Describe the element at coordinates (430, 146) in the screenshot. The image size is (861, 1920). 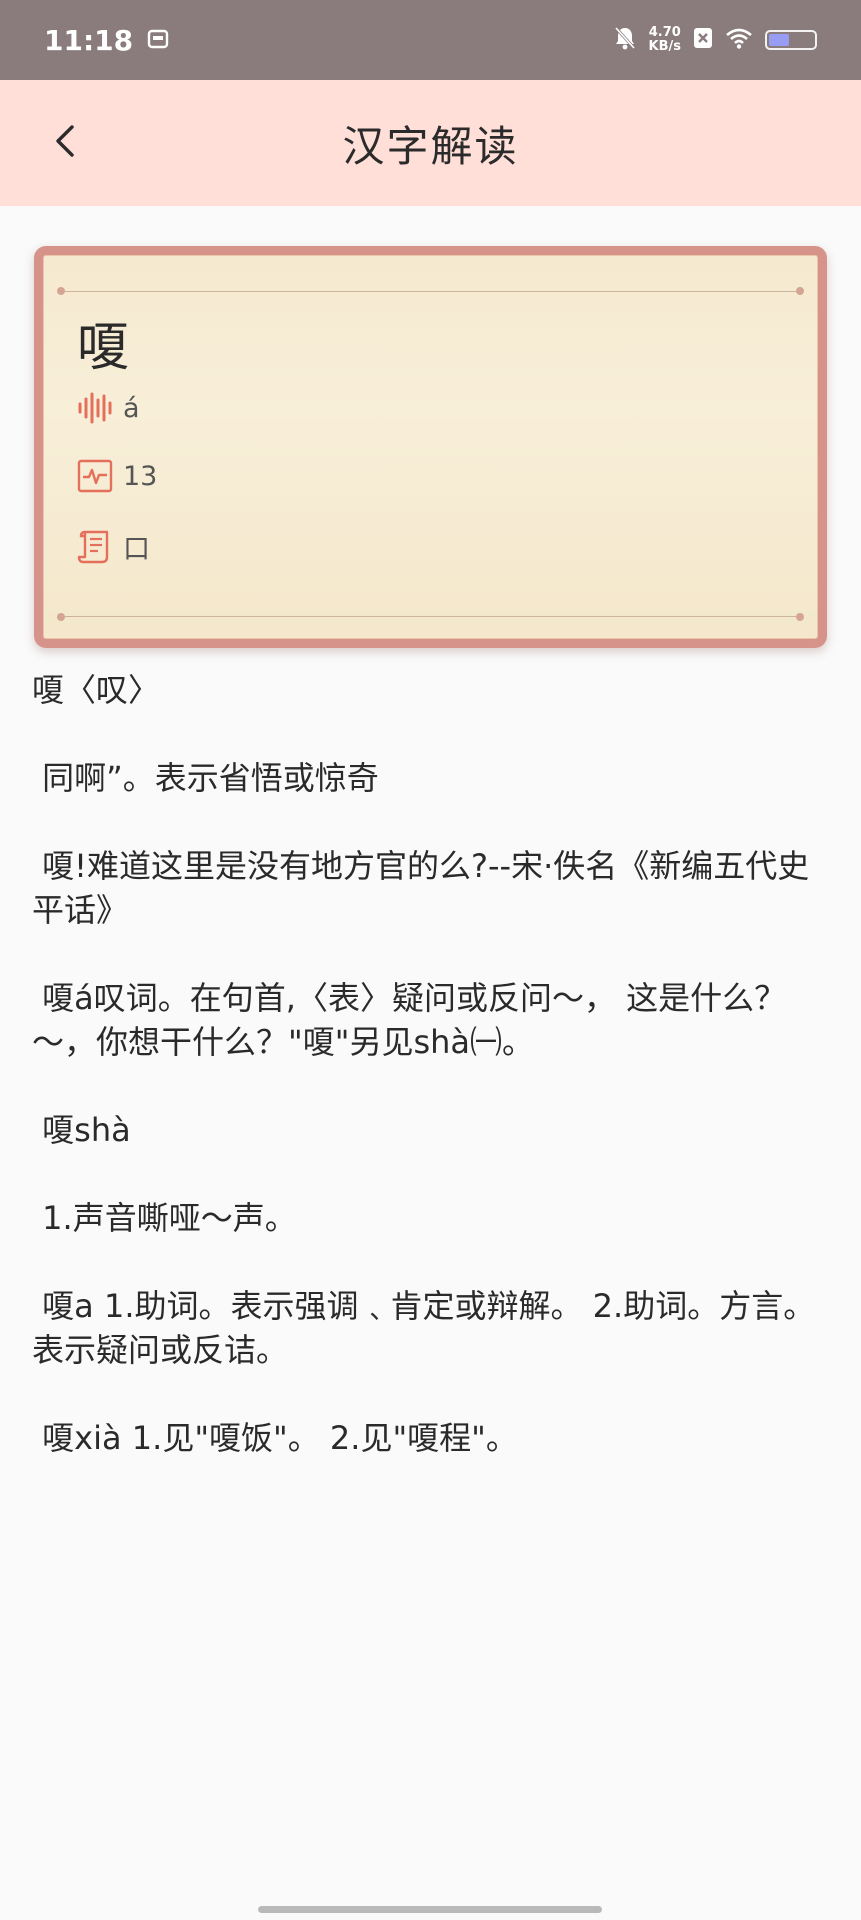
I see `page-title: 汉字解读` at that location.